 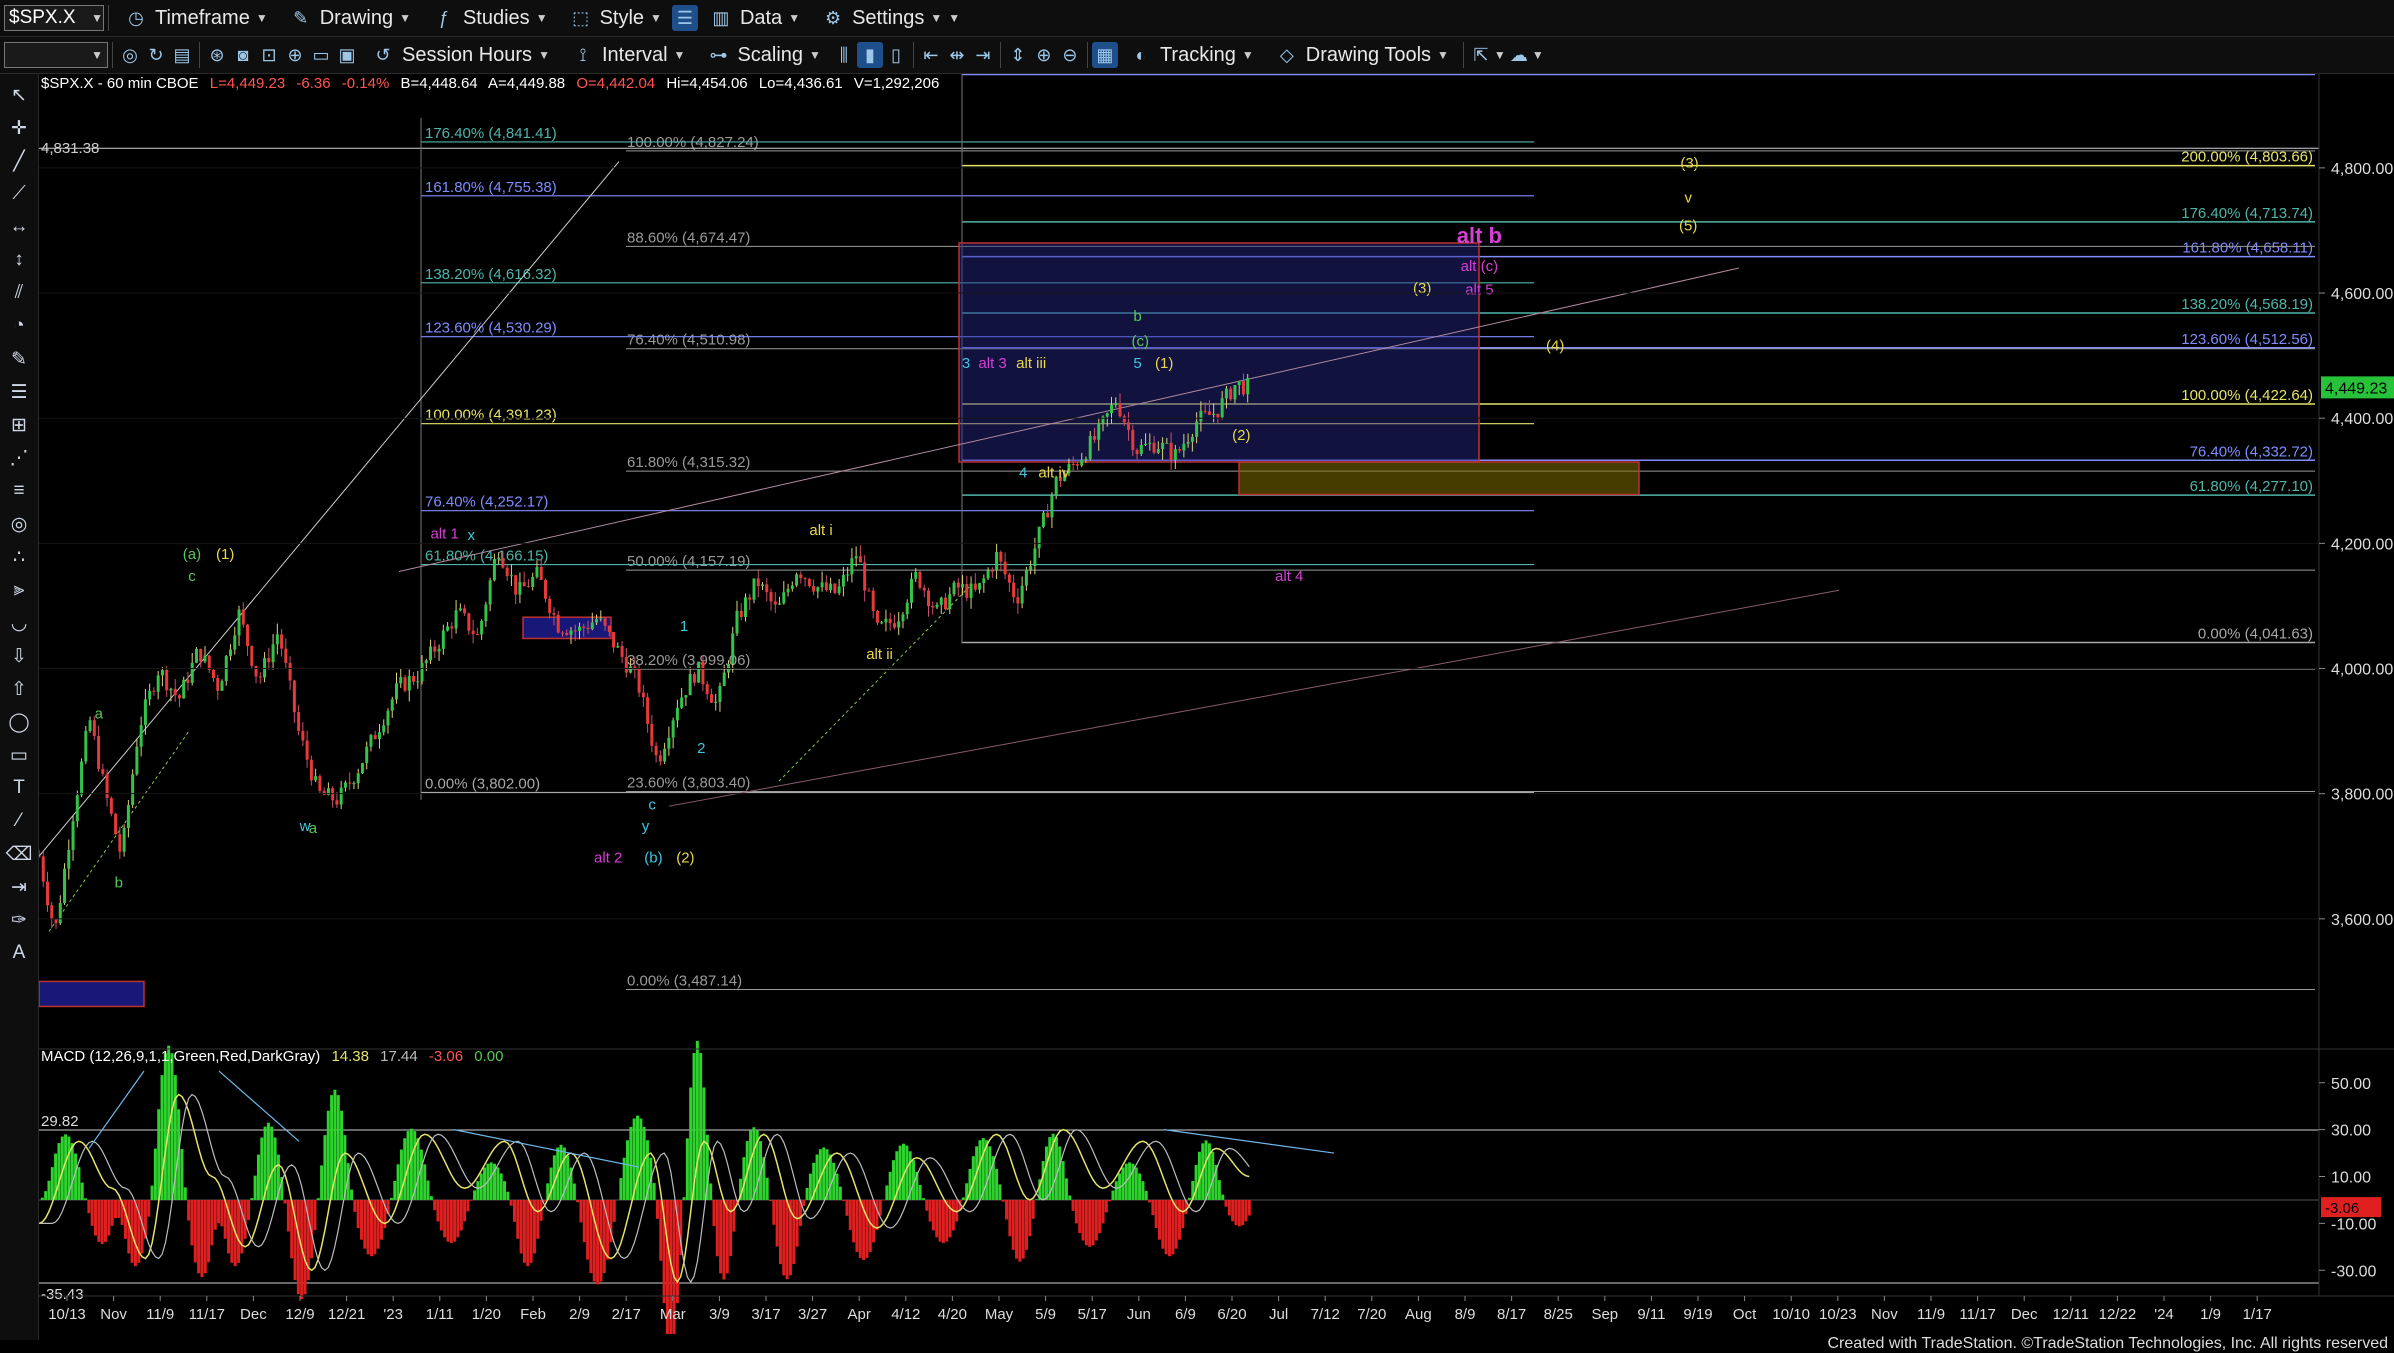 What do you see at coordinates (19, 260) in the screenshot?
I see `vertical-line-icon: ↕` at bounding box center [19, 260].